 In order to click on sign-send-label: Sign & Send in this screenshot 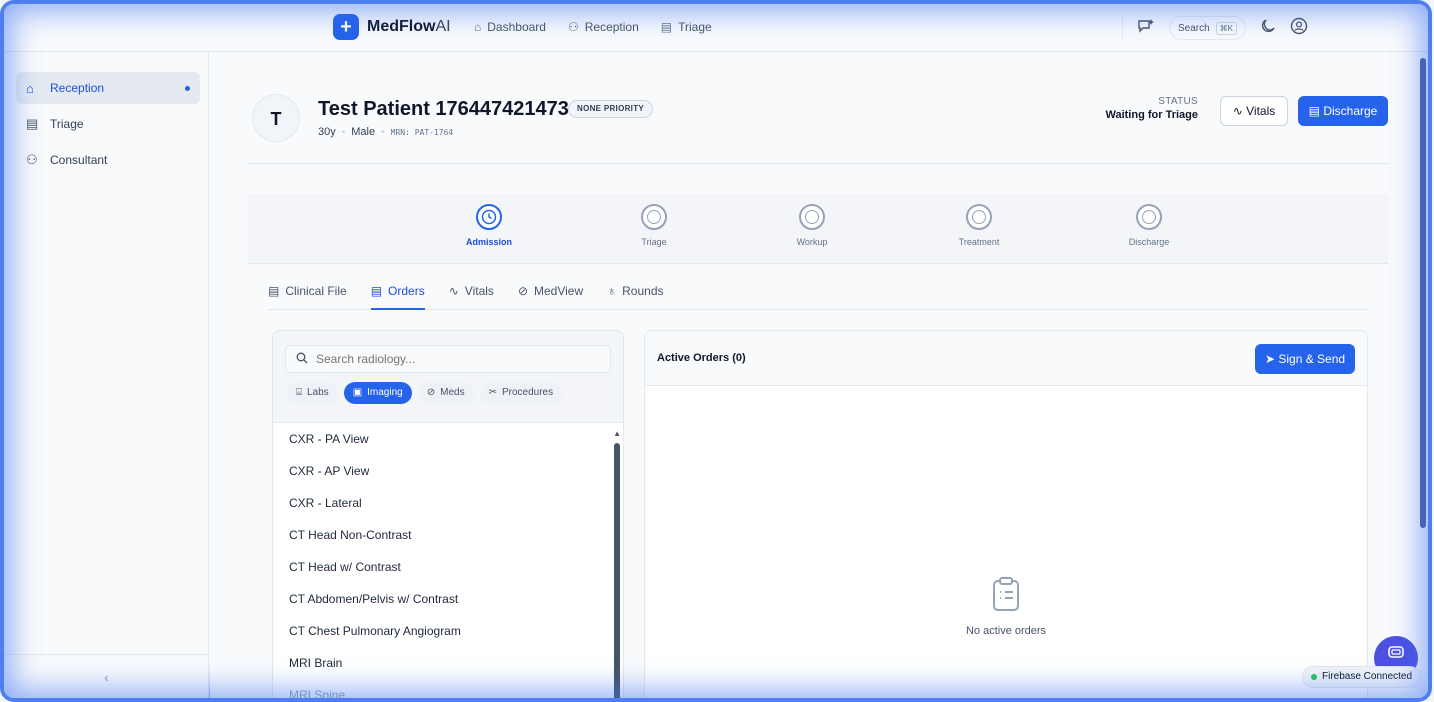, I will do `click(1312, 359)`.